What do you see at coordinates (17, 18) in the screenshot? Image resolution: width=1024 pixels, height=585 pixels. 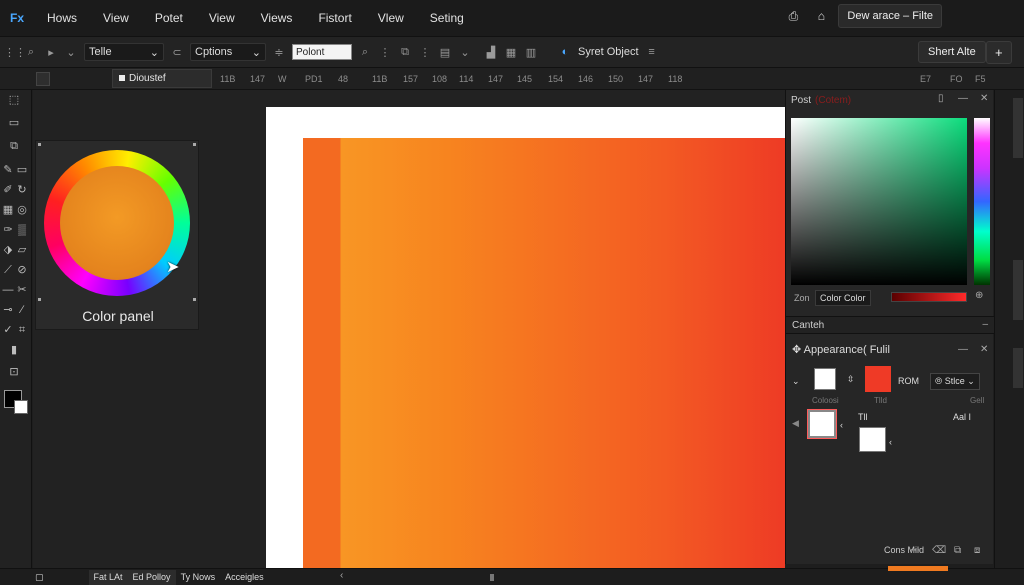 I see `app-logo: Fx` at bounding box center [17, 18].